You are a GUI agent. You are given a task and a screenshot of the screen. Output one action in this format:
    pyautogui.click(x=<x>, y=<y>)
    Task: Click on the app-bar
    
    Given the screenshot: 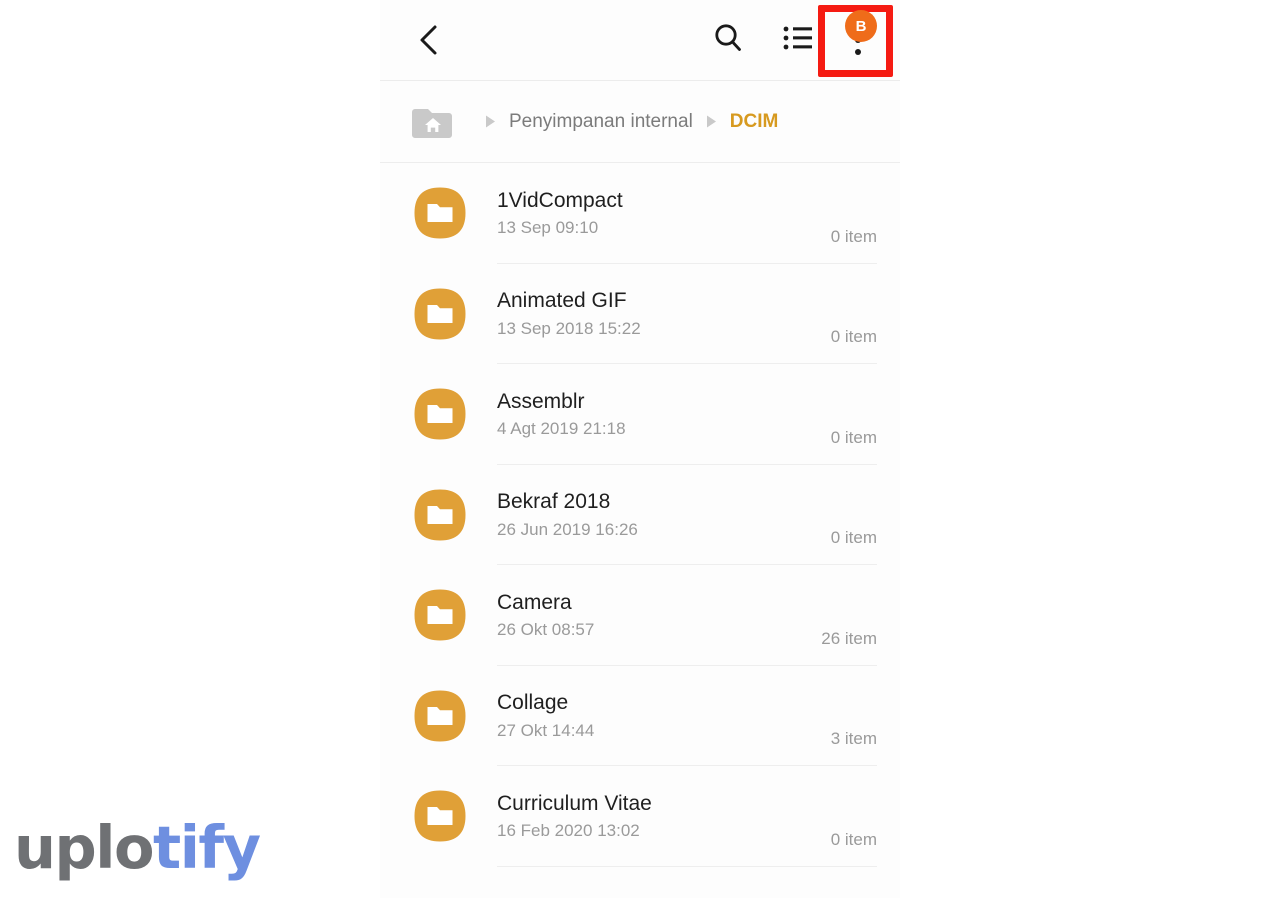 What is the action you would take?
    pyautogui.click(x=640, y=40)
    